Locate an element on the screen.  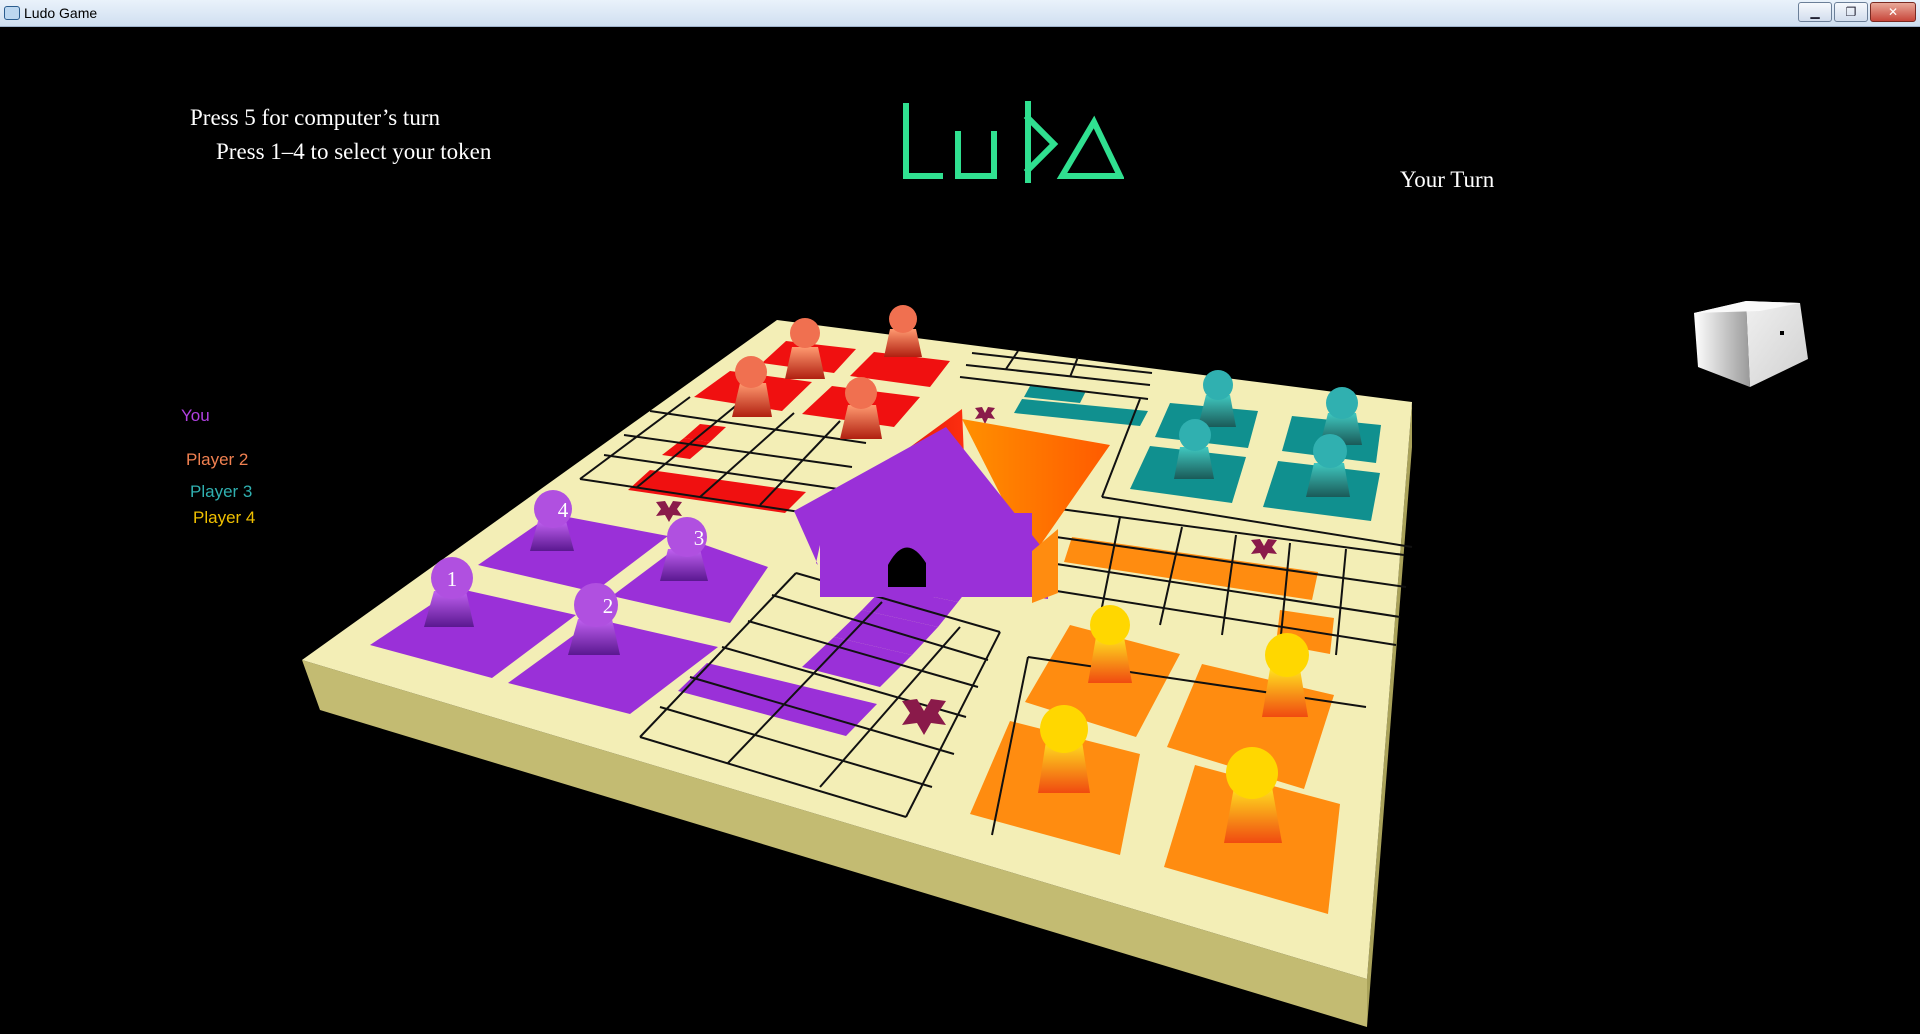
app-icon is located at coordinates (12, 13).